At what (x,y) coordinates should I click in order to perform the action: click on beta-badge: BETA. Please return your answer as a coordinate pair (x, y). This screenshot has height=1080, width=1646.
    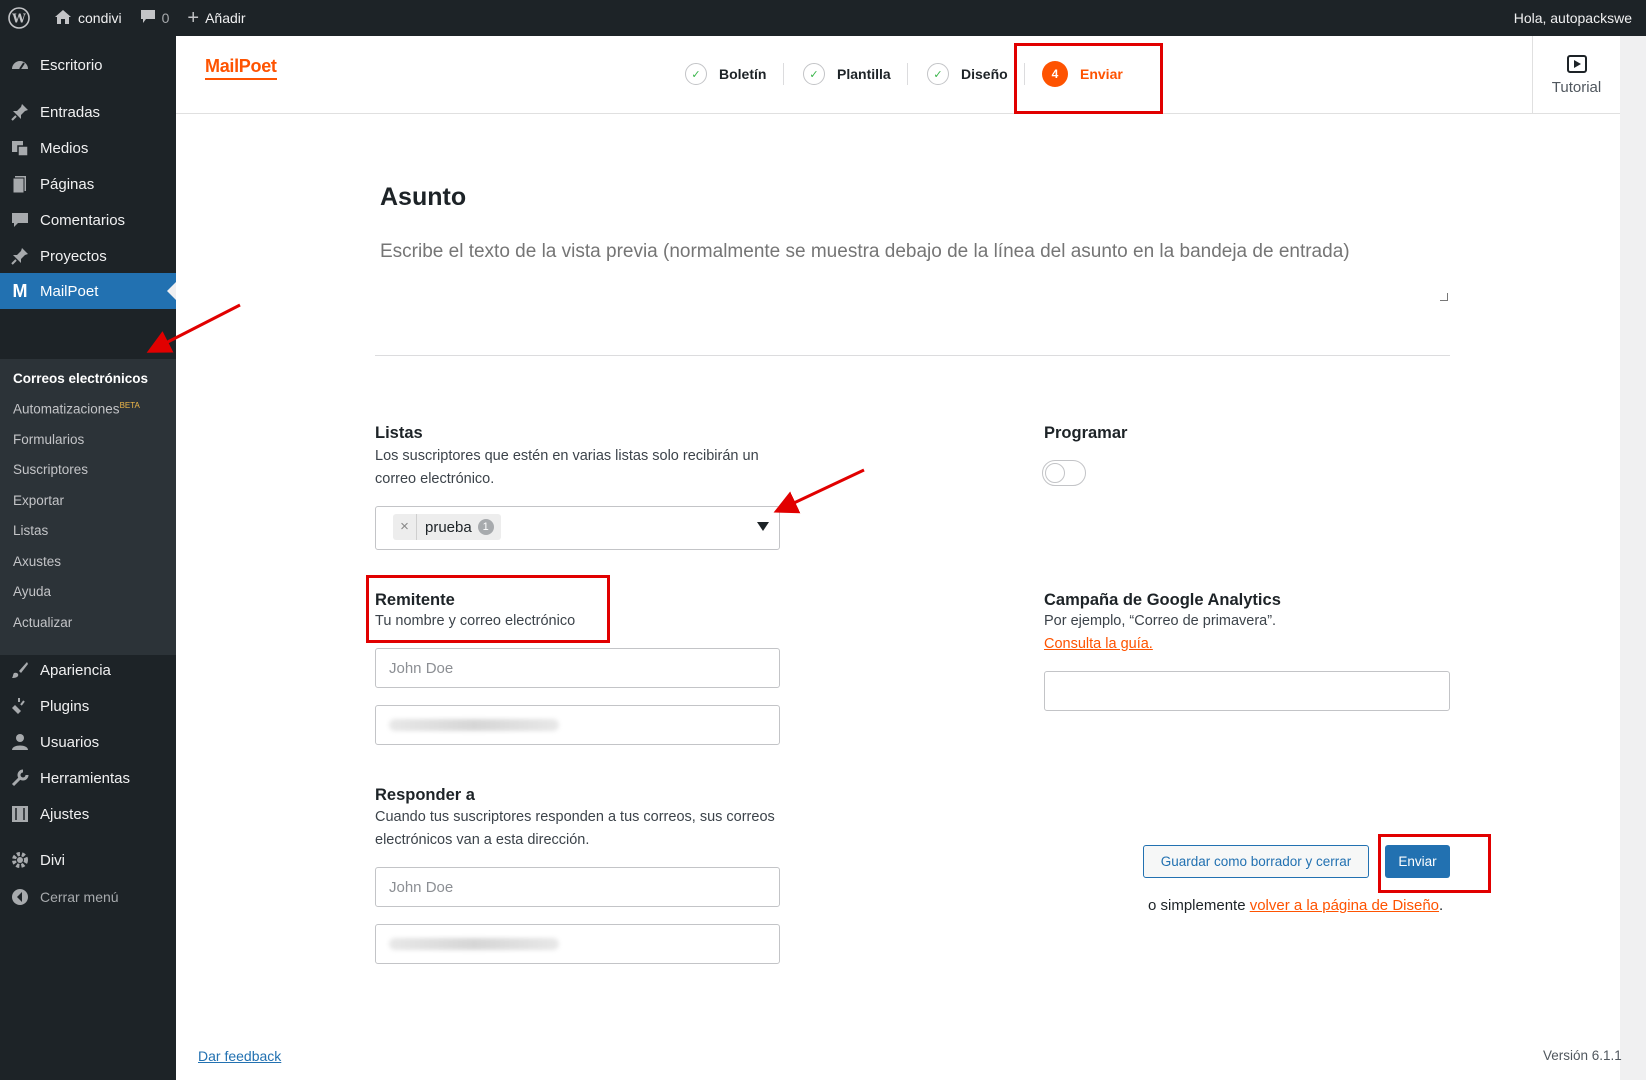
    Looking at the image, I should click on (129, 405).